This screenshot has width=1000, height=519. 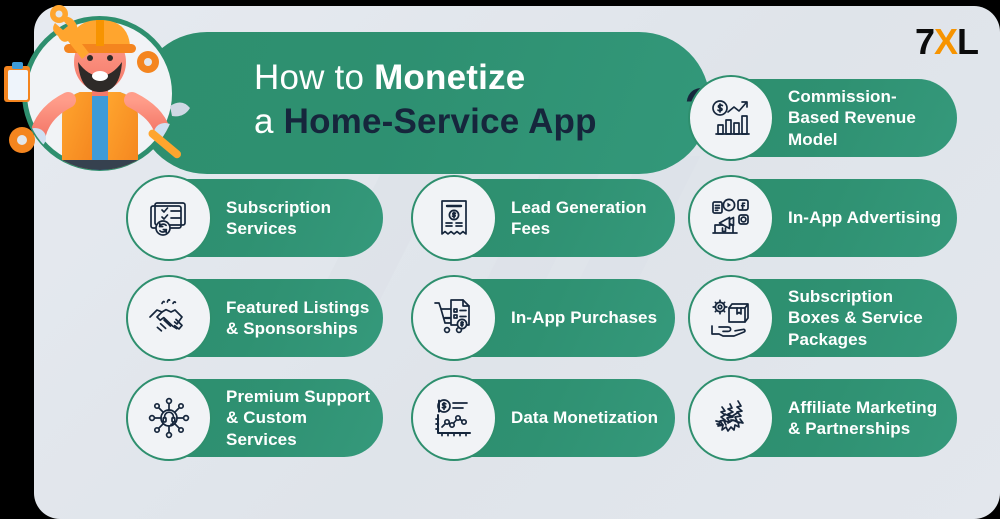 I want to click on card-commission-based-revenue-model: Commission-Based Revenue Model, so click(x=822, y=118).